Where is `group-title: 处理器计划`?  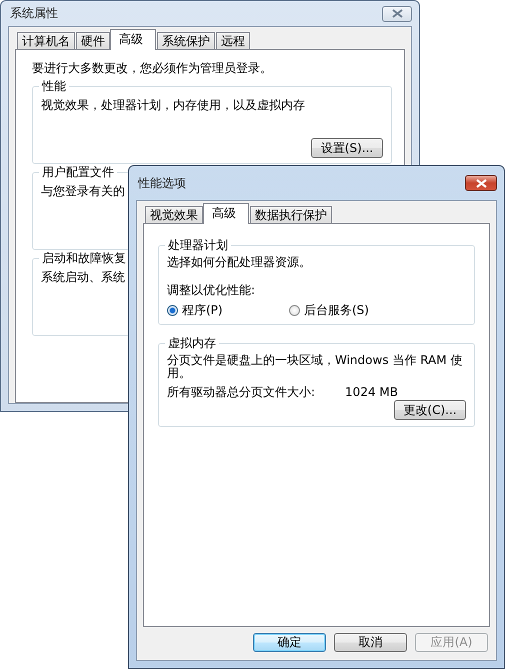 group-title: 处理器计划 is located at coordinates (198, 245).